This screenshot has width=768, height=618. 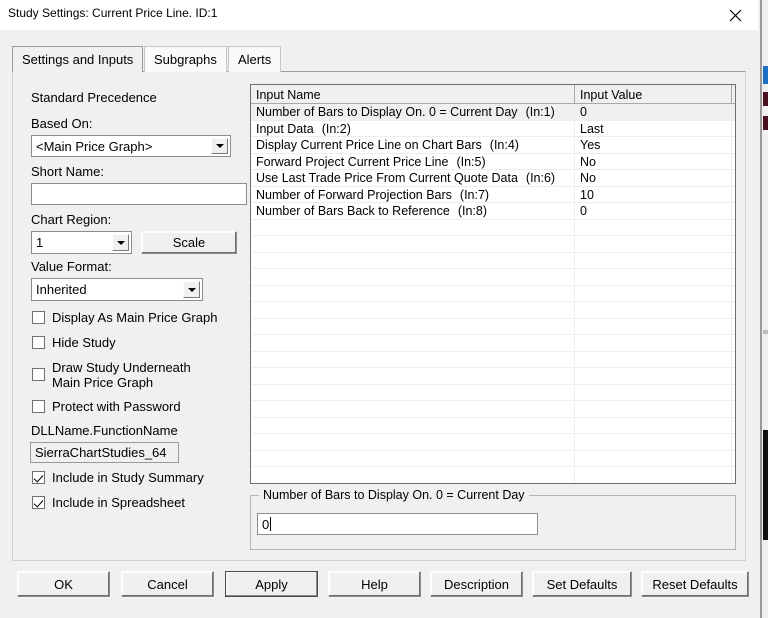 I want to click on description-button: Description, so click(x=476, y=584).